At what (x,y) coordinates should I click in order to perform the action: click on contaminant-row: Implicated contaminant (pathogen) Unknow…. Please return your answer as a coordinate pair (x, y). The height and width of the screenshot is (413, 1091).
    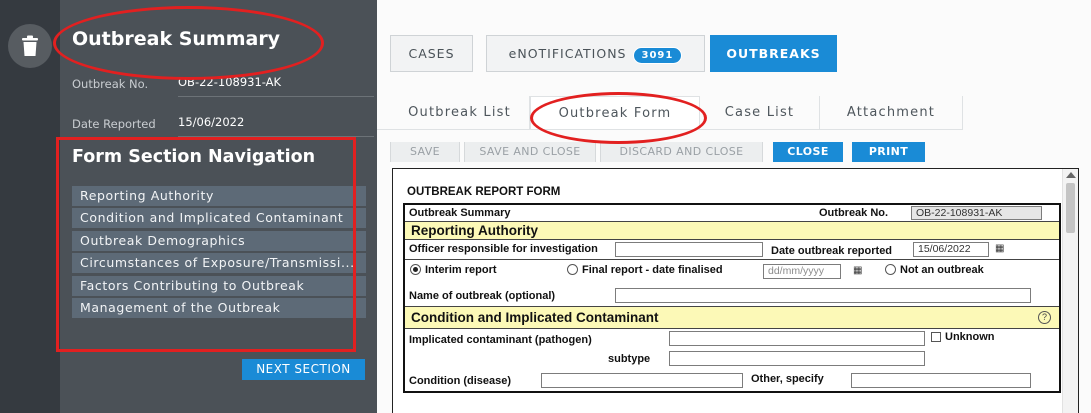
    Looking at the image, I should click on (732, 339).